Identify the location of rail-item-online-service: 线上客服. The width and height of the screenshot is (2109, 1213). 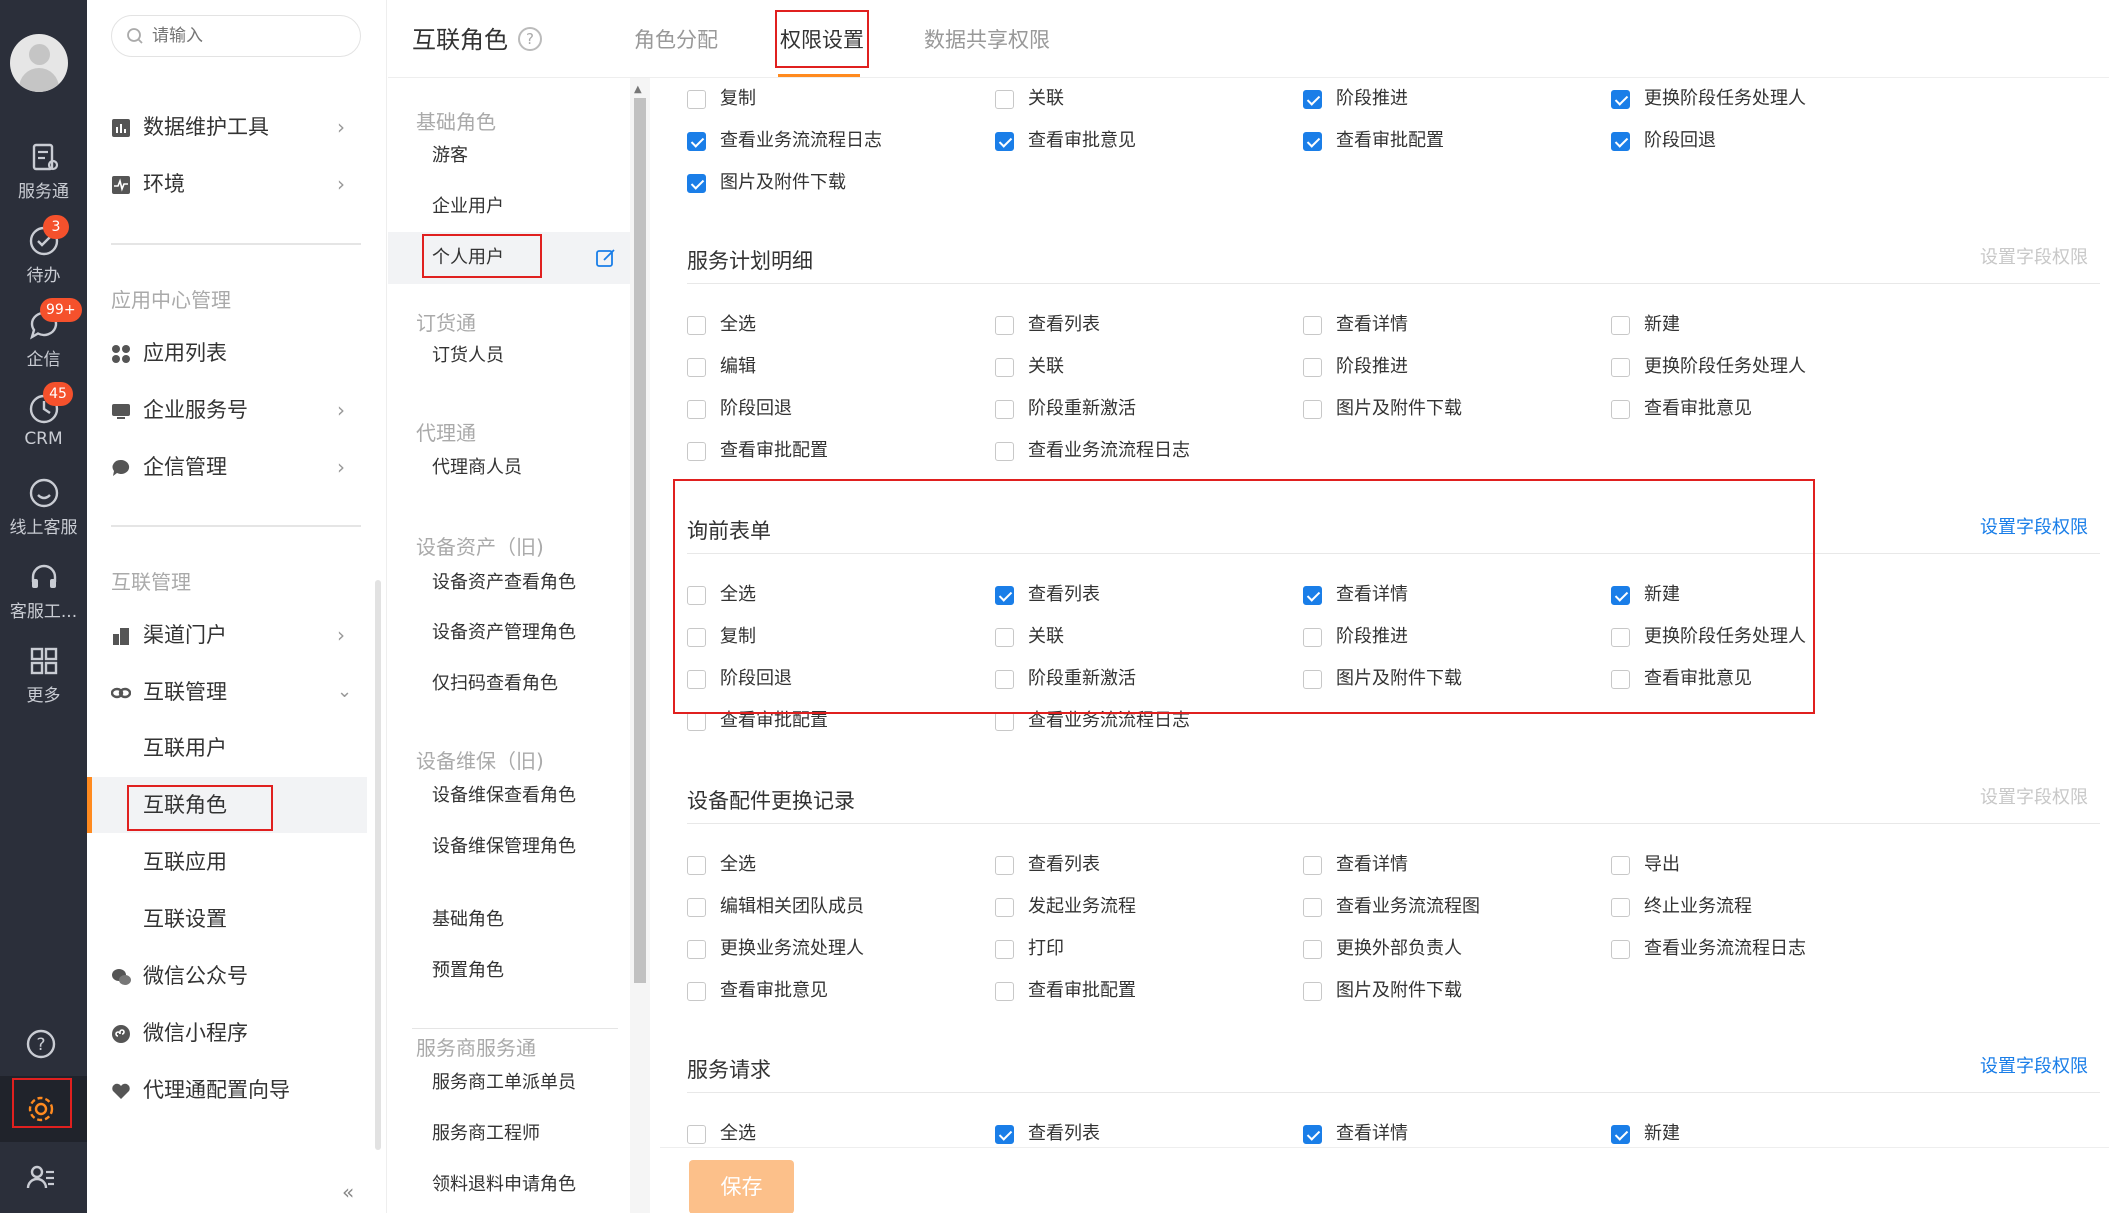
(43, 507).